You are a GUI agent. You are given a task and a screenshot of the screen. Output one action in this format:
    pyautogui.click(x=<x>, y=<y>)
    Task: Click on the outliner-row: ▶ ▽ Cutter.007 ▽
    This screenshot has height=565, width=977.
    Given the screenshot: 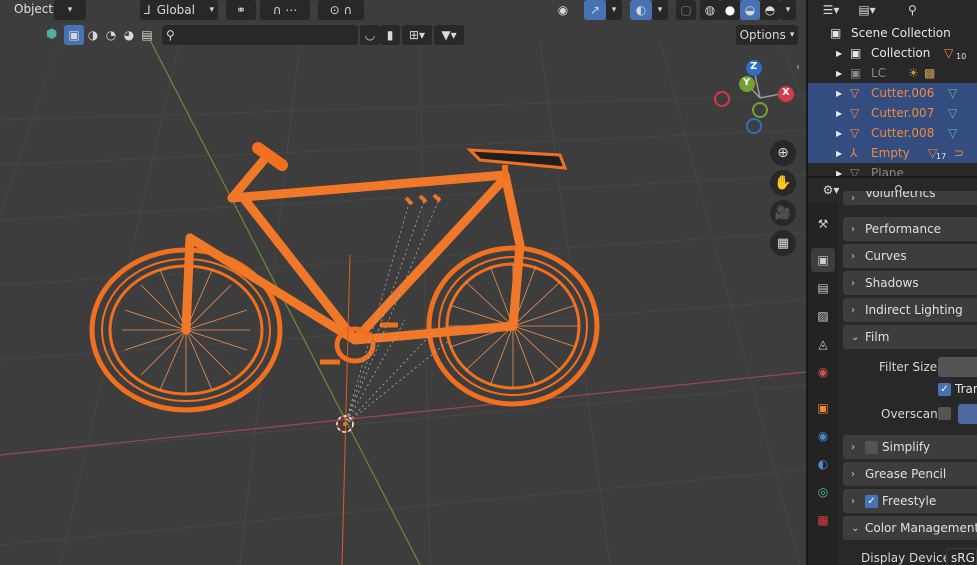 What is the action you would take?
    pyautogui.click(x=892, y=113)
    